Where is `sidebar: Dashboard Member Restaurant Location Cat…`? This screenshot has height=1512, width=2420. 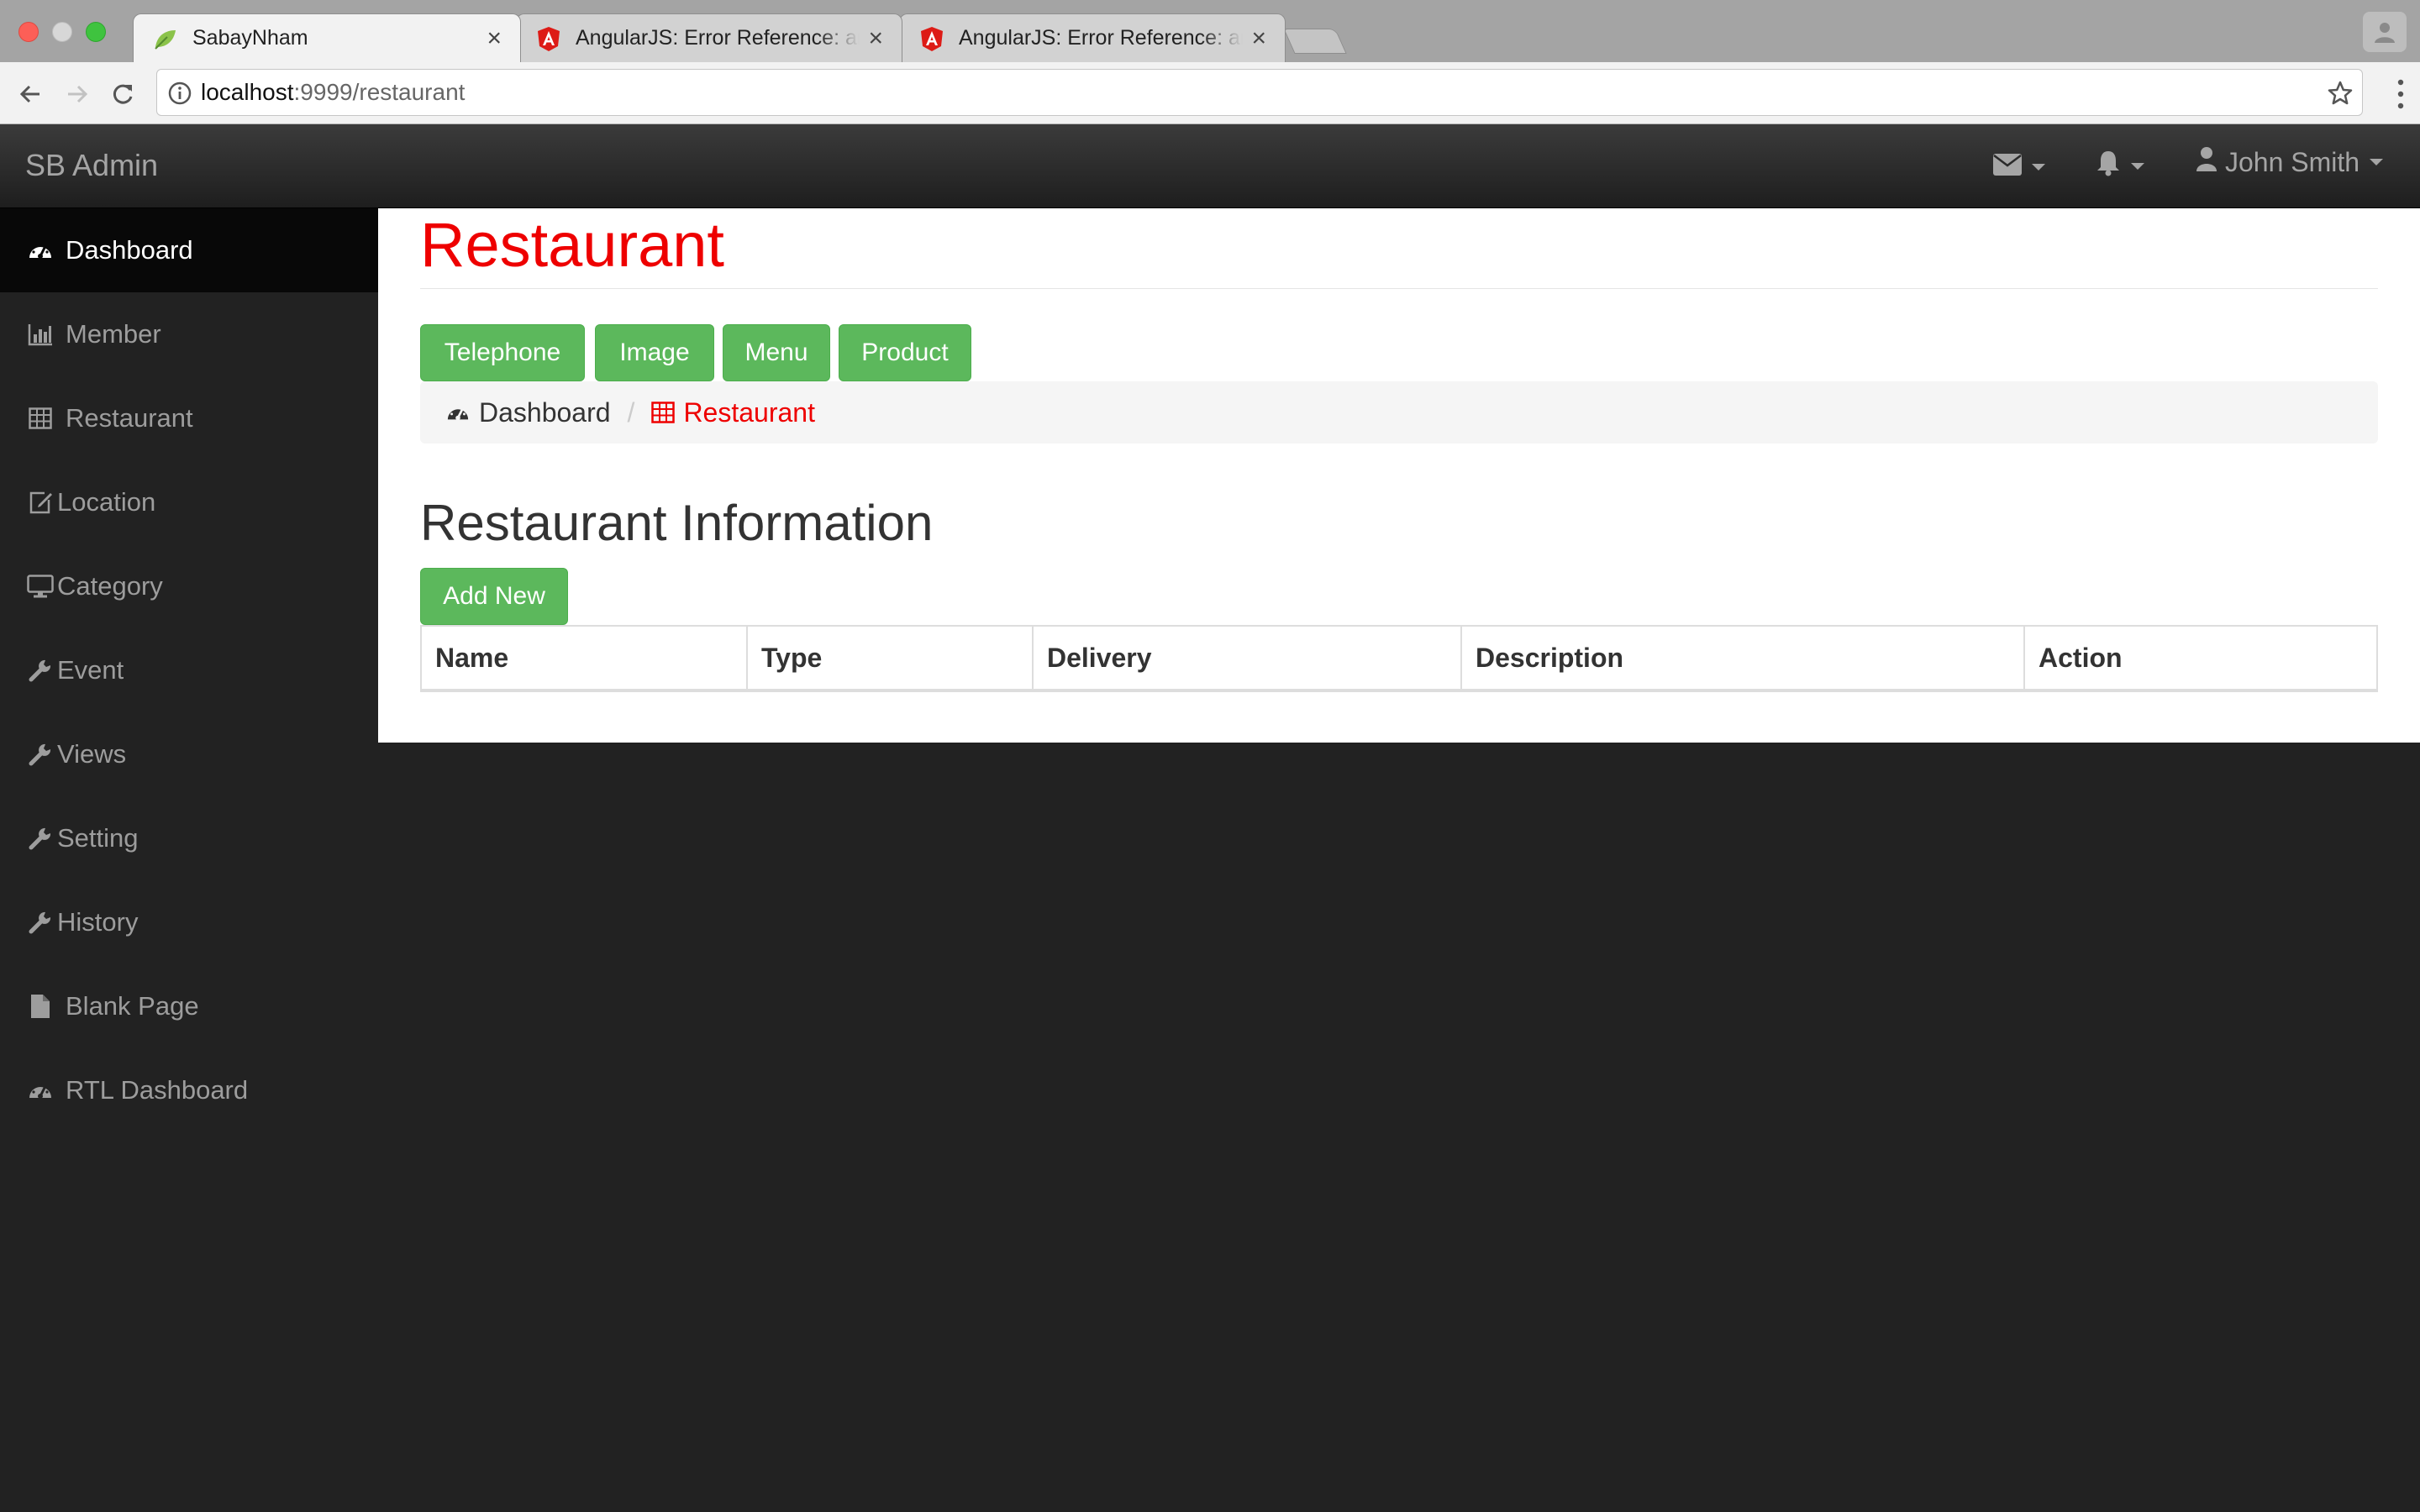
sidebar: Dashboard Member Restaurant Location Cat… is located at coordinates (189, 860).